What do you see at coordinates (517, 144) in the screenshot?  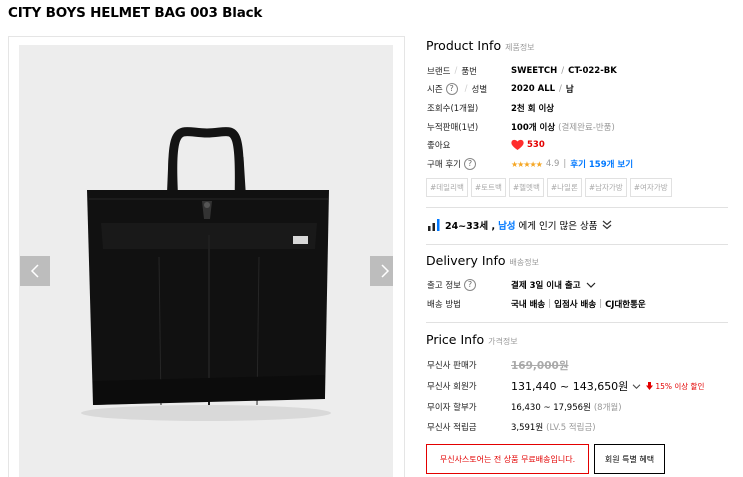 I see `heart-icon` at bounding box center [517, 144].